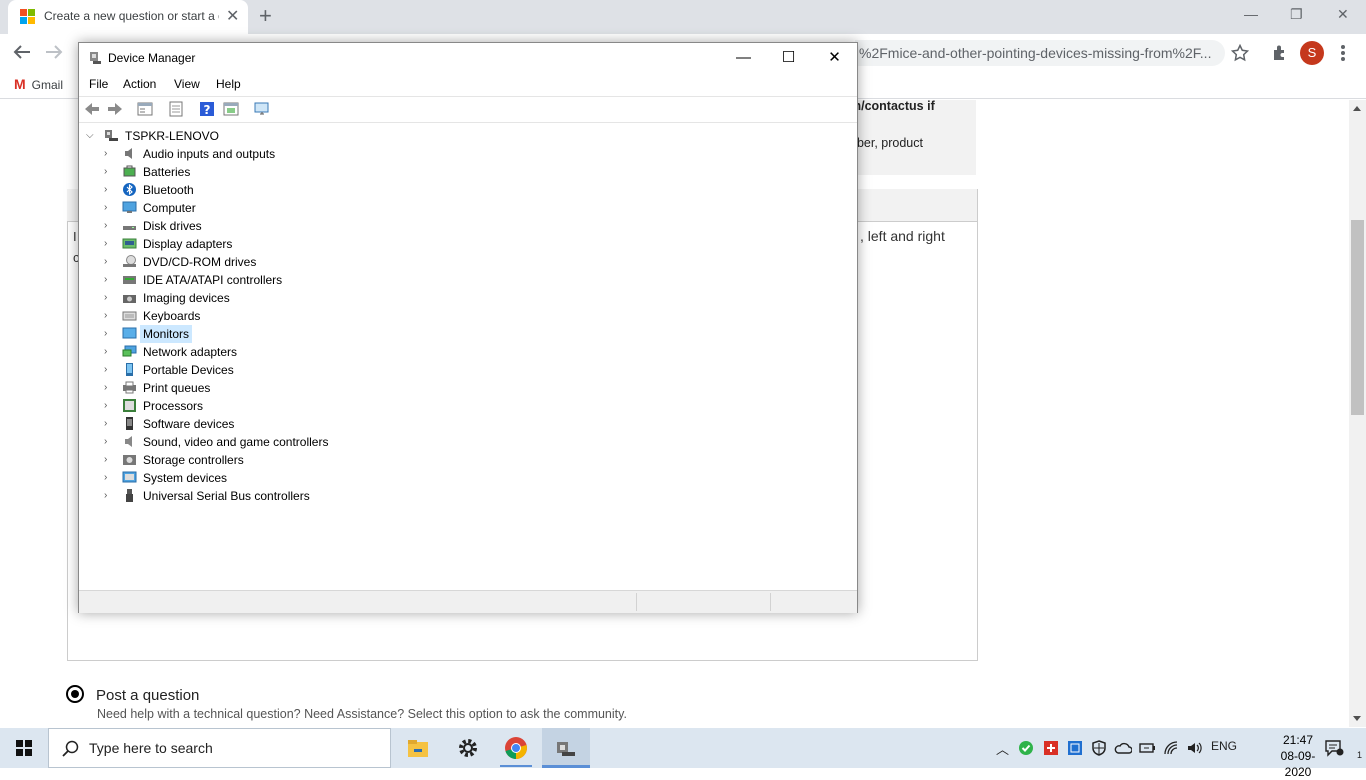 Image resolution: width=1366 pixels, height=780 pixels. I want to click on device-category-ide-ata-atapi-controllers: › IDE ATA/ATAPI controllers, so click(280, 280).